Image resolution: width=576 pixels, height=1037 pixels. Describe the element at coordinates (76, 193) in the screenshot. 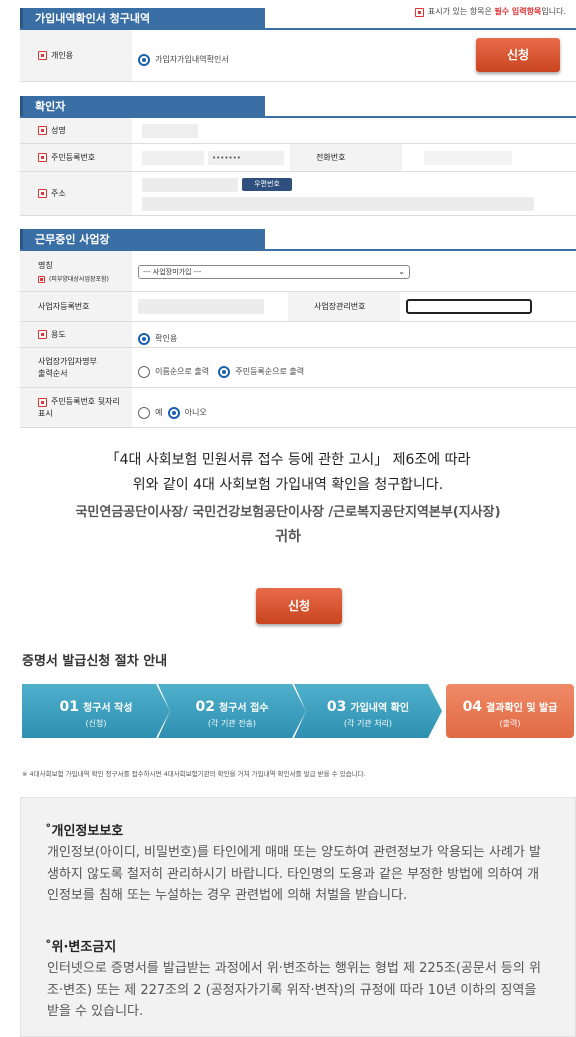

I see `address-label: ▪ 주소` at that location.